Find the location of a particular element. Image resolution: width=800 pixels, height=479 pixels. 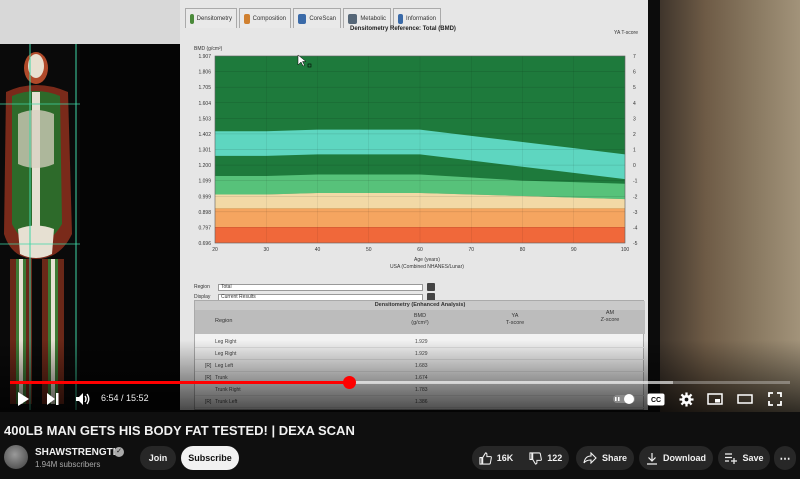

y-tick-label: 1.503 is located at coordinates (204, 119).